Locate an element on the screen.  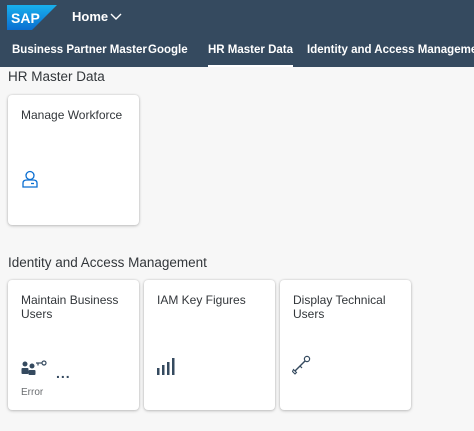
tile-iam-key-figures: IAM Key Figures is located at coordinates (209, 345).